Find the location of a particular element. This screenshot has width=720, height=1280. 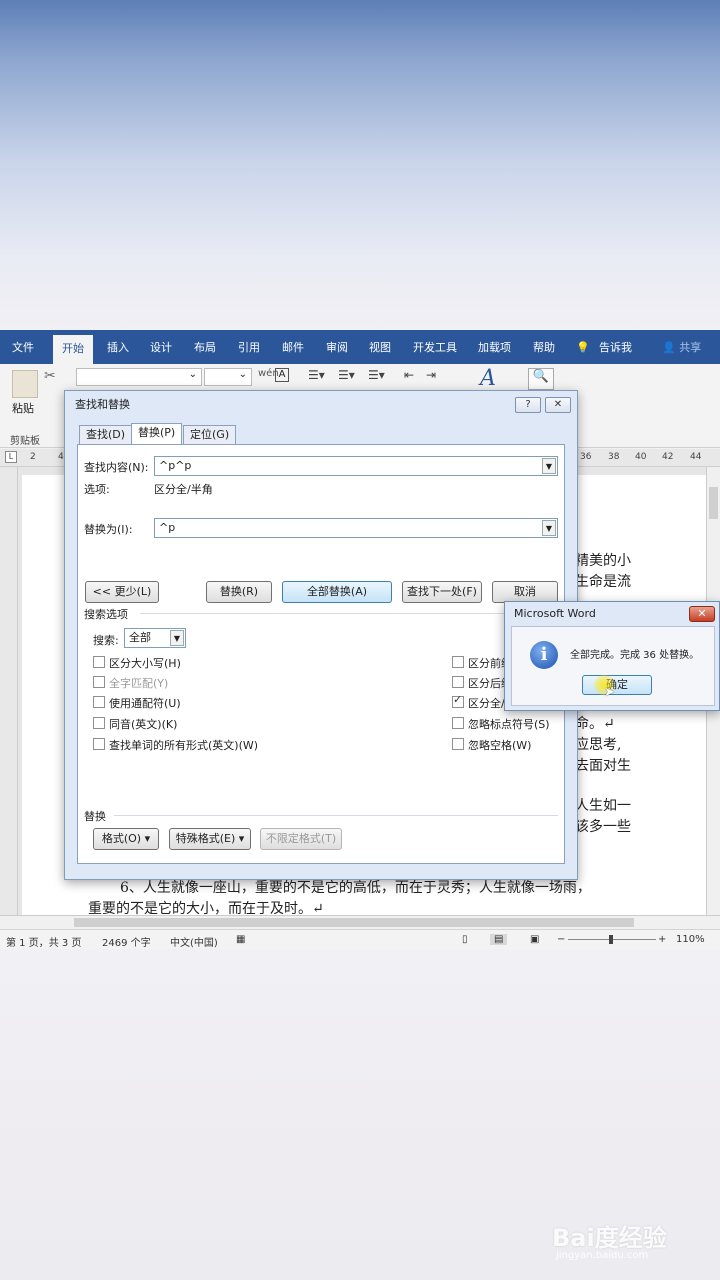

tell-me-search: 告诉我 is located at coordinates (615, 347).